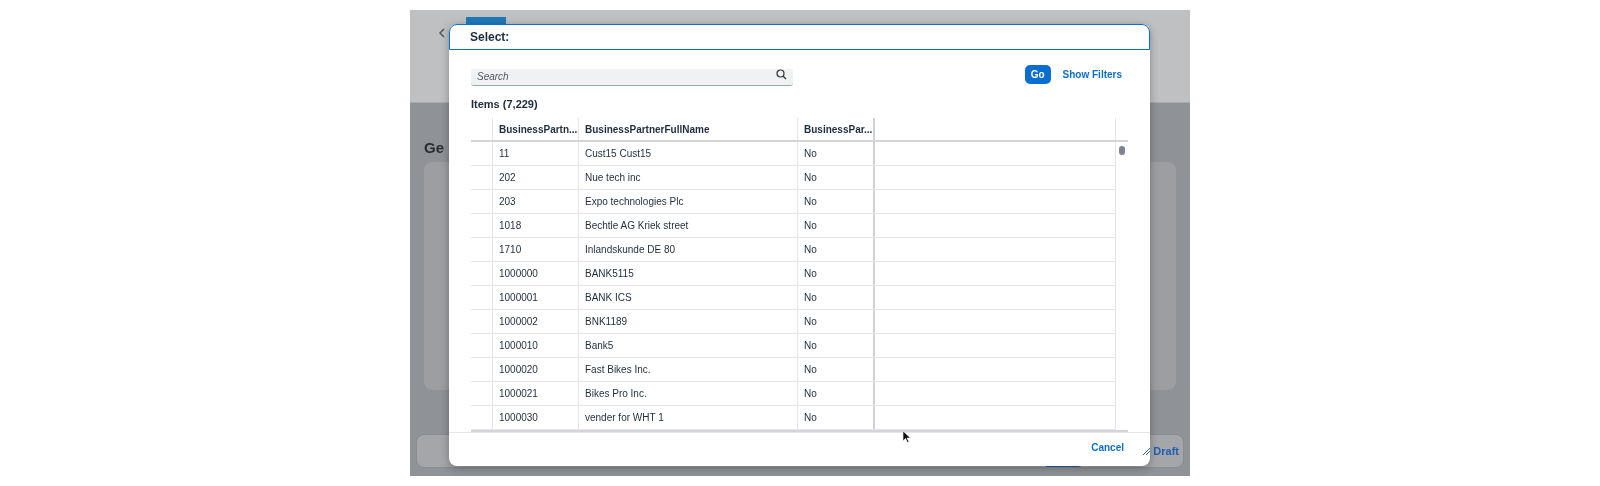 The image size is (1600, 486). What do you see at coordinates (687, 322) in the screenshot?
I see `table-cell: BNK1189` at bounding box center [687, 322].